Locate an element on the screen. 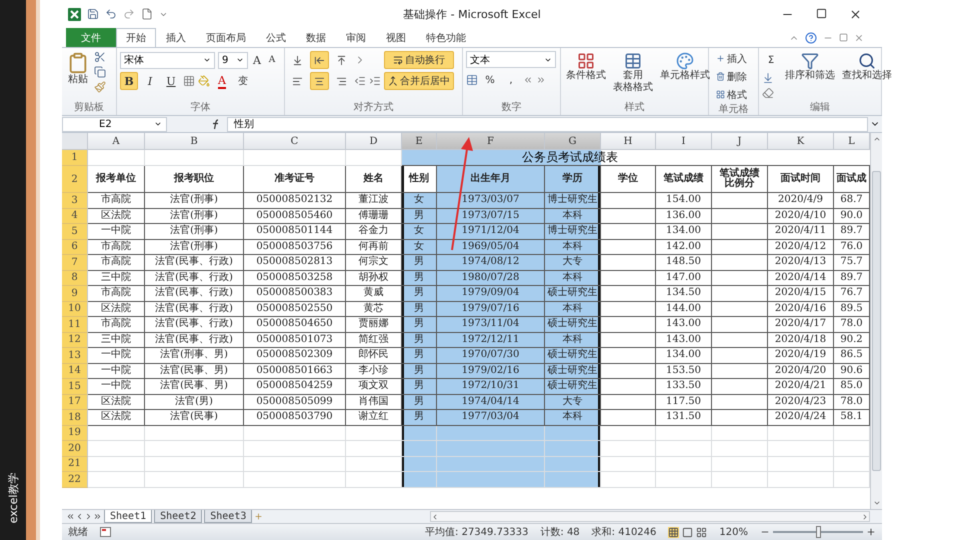 This screenshot has width=960, height=540. horizontal-align-button is located at coordinates (319, 81).